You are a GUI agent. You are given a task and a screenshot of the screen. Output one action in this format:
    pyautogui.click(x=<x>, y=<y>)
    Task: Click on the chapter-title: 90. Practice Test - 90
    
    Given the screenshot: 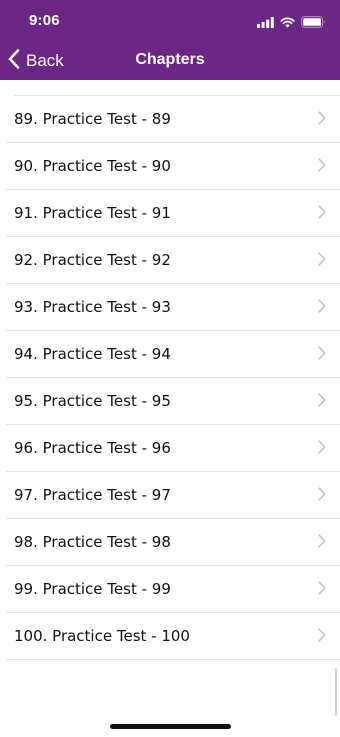 What is the action you would take?
    pyautogui.click(x=92, y=166)
    